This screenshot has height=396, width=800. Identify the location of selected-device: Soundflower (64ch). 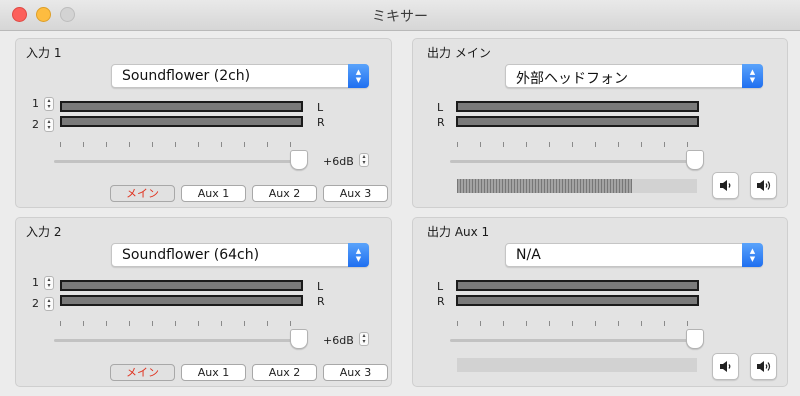
(191, 255).